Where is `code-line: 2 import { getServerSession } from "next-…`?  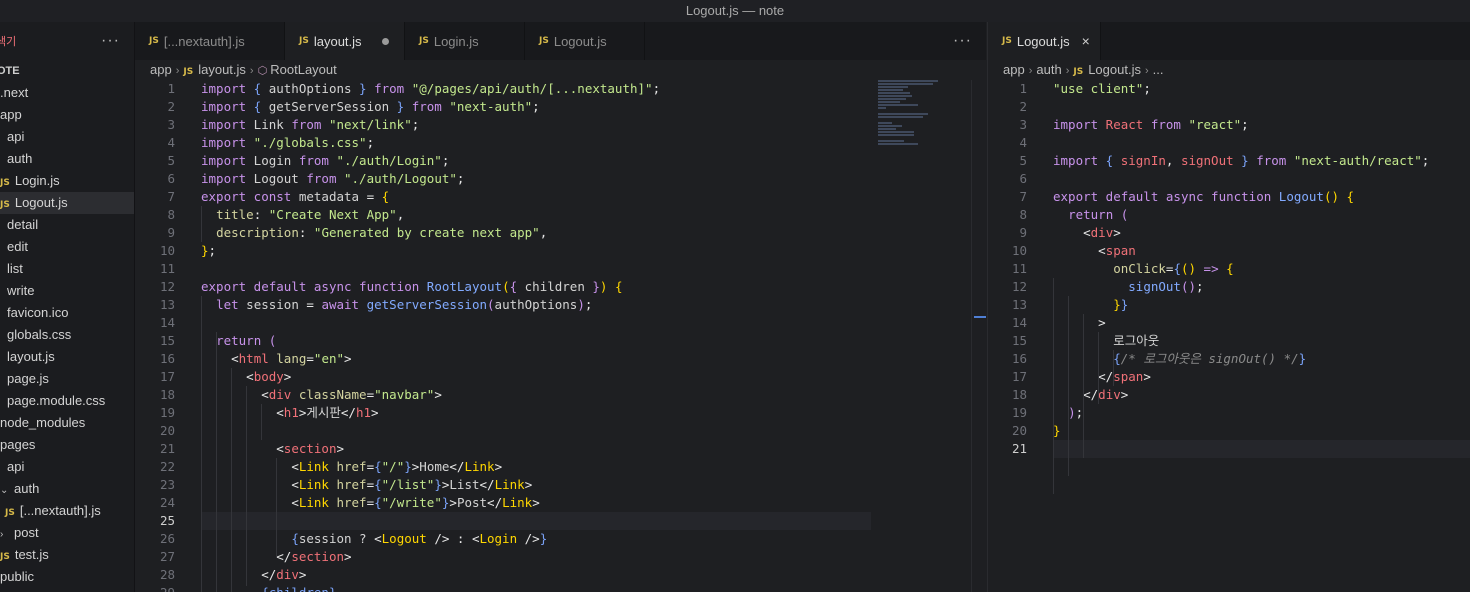
code-line: 2 import { getServerSession } from "next-… is located at coordinates (560, 107).